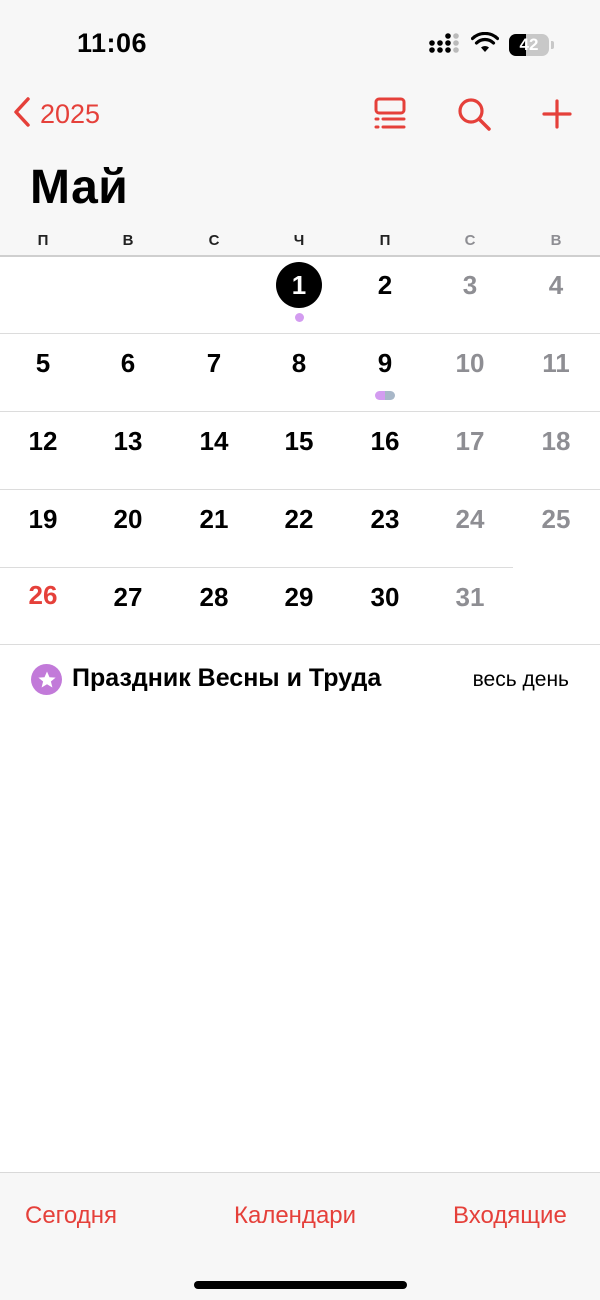 This screenshot has height=1300, width=600. Describe the element at coordinates (300, 1236) in the screenshot. I see `bottom-toolbar: Сегодня Календари Входящие` at that location.